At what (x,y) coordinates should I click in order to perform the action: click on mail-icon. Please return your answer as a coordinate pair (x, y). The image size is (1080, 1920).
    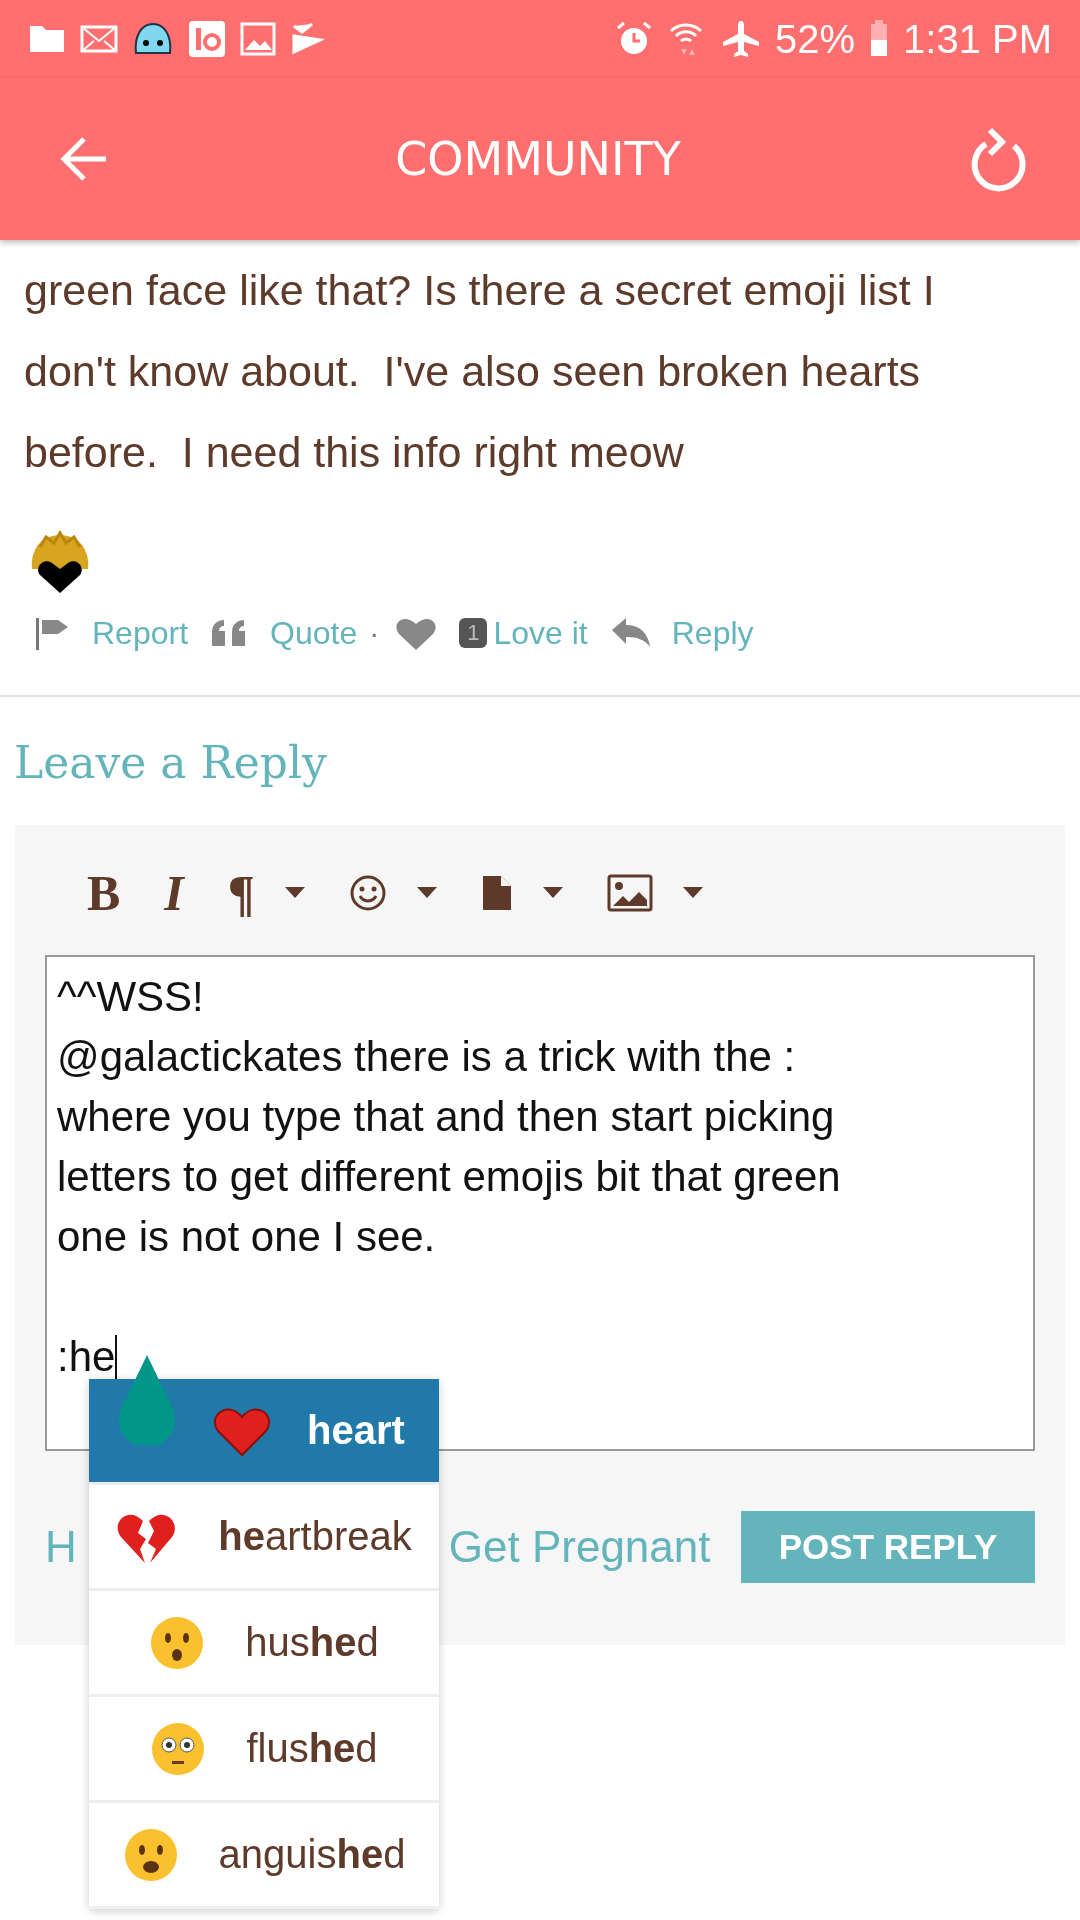
    Looking at the image, I should click on (99, 39).